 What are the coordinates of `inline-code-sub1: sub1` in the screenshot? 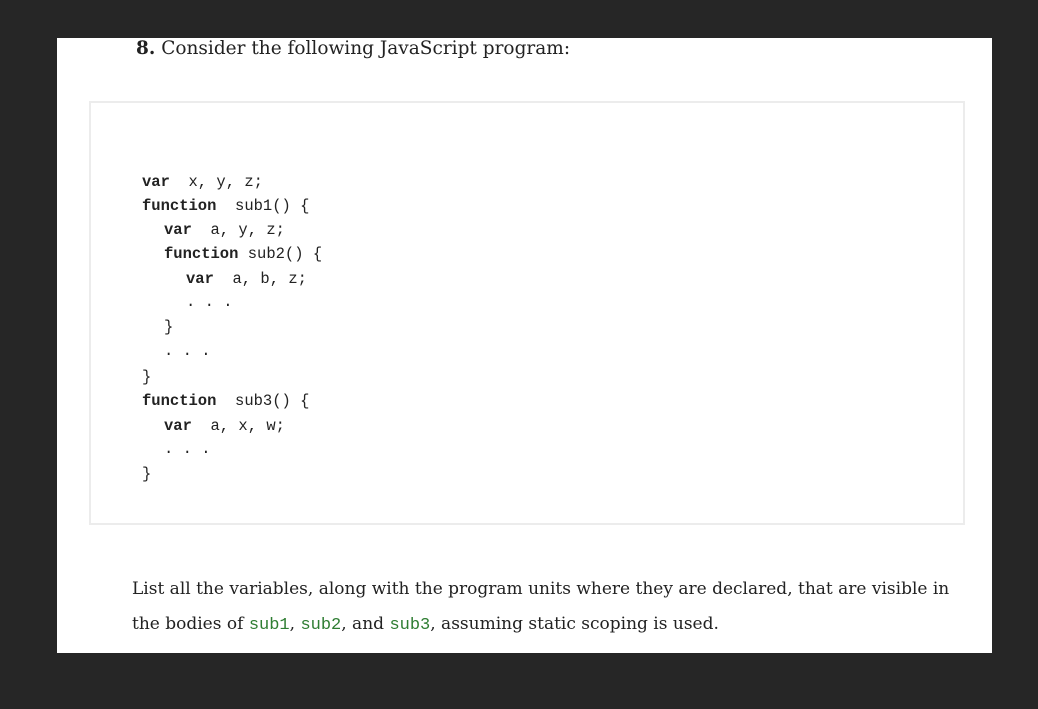 It's located at (269, 625).